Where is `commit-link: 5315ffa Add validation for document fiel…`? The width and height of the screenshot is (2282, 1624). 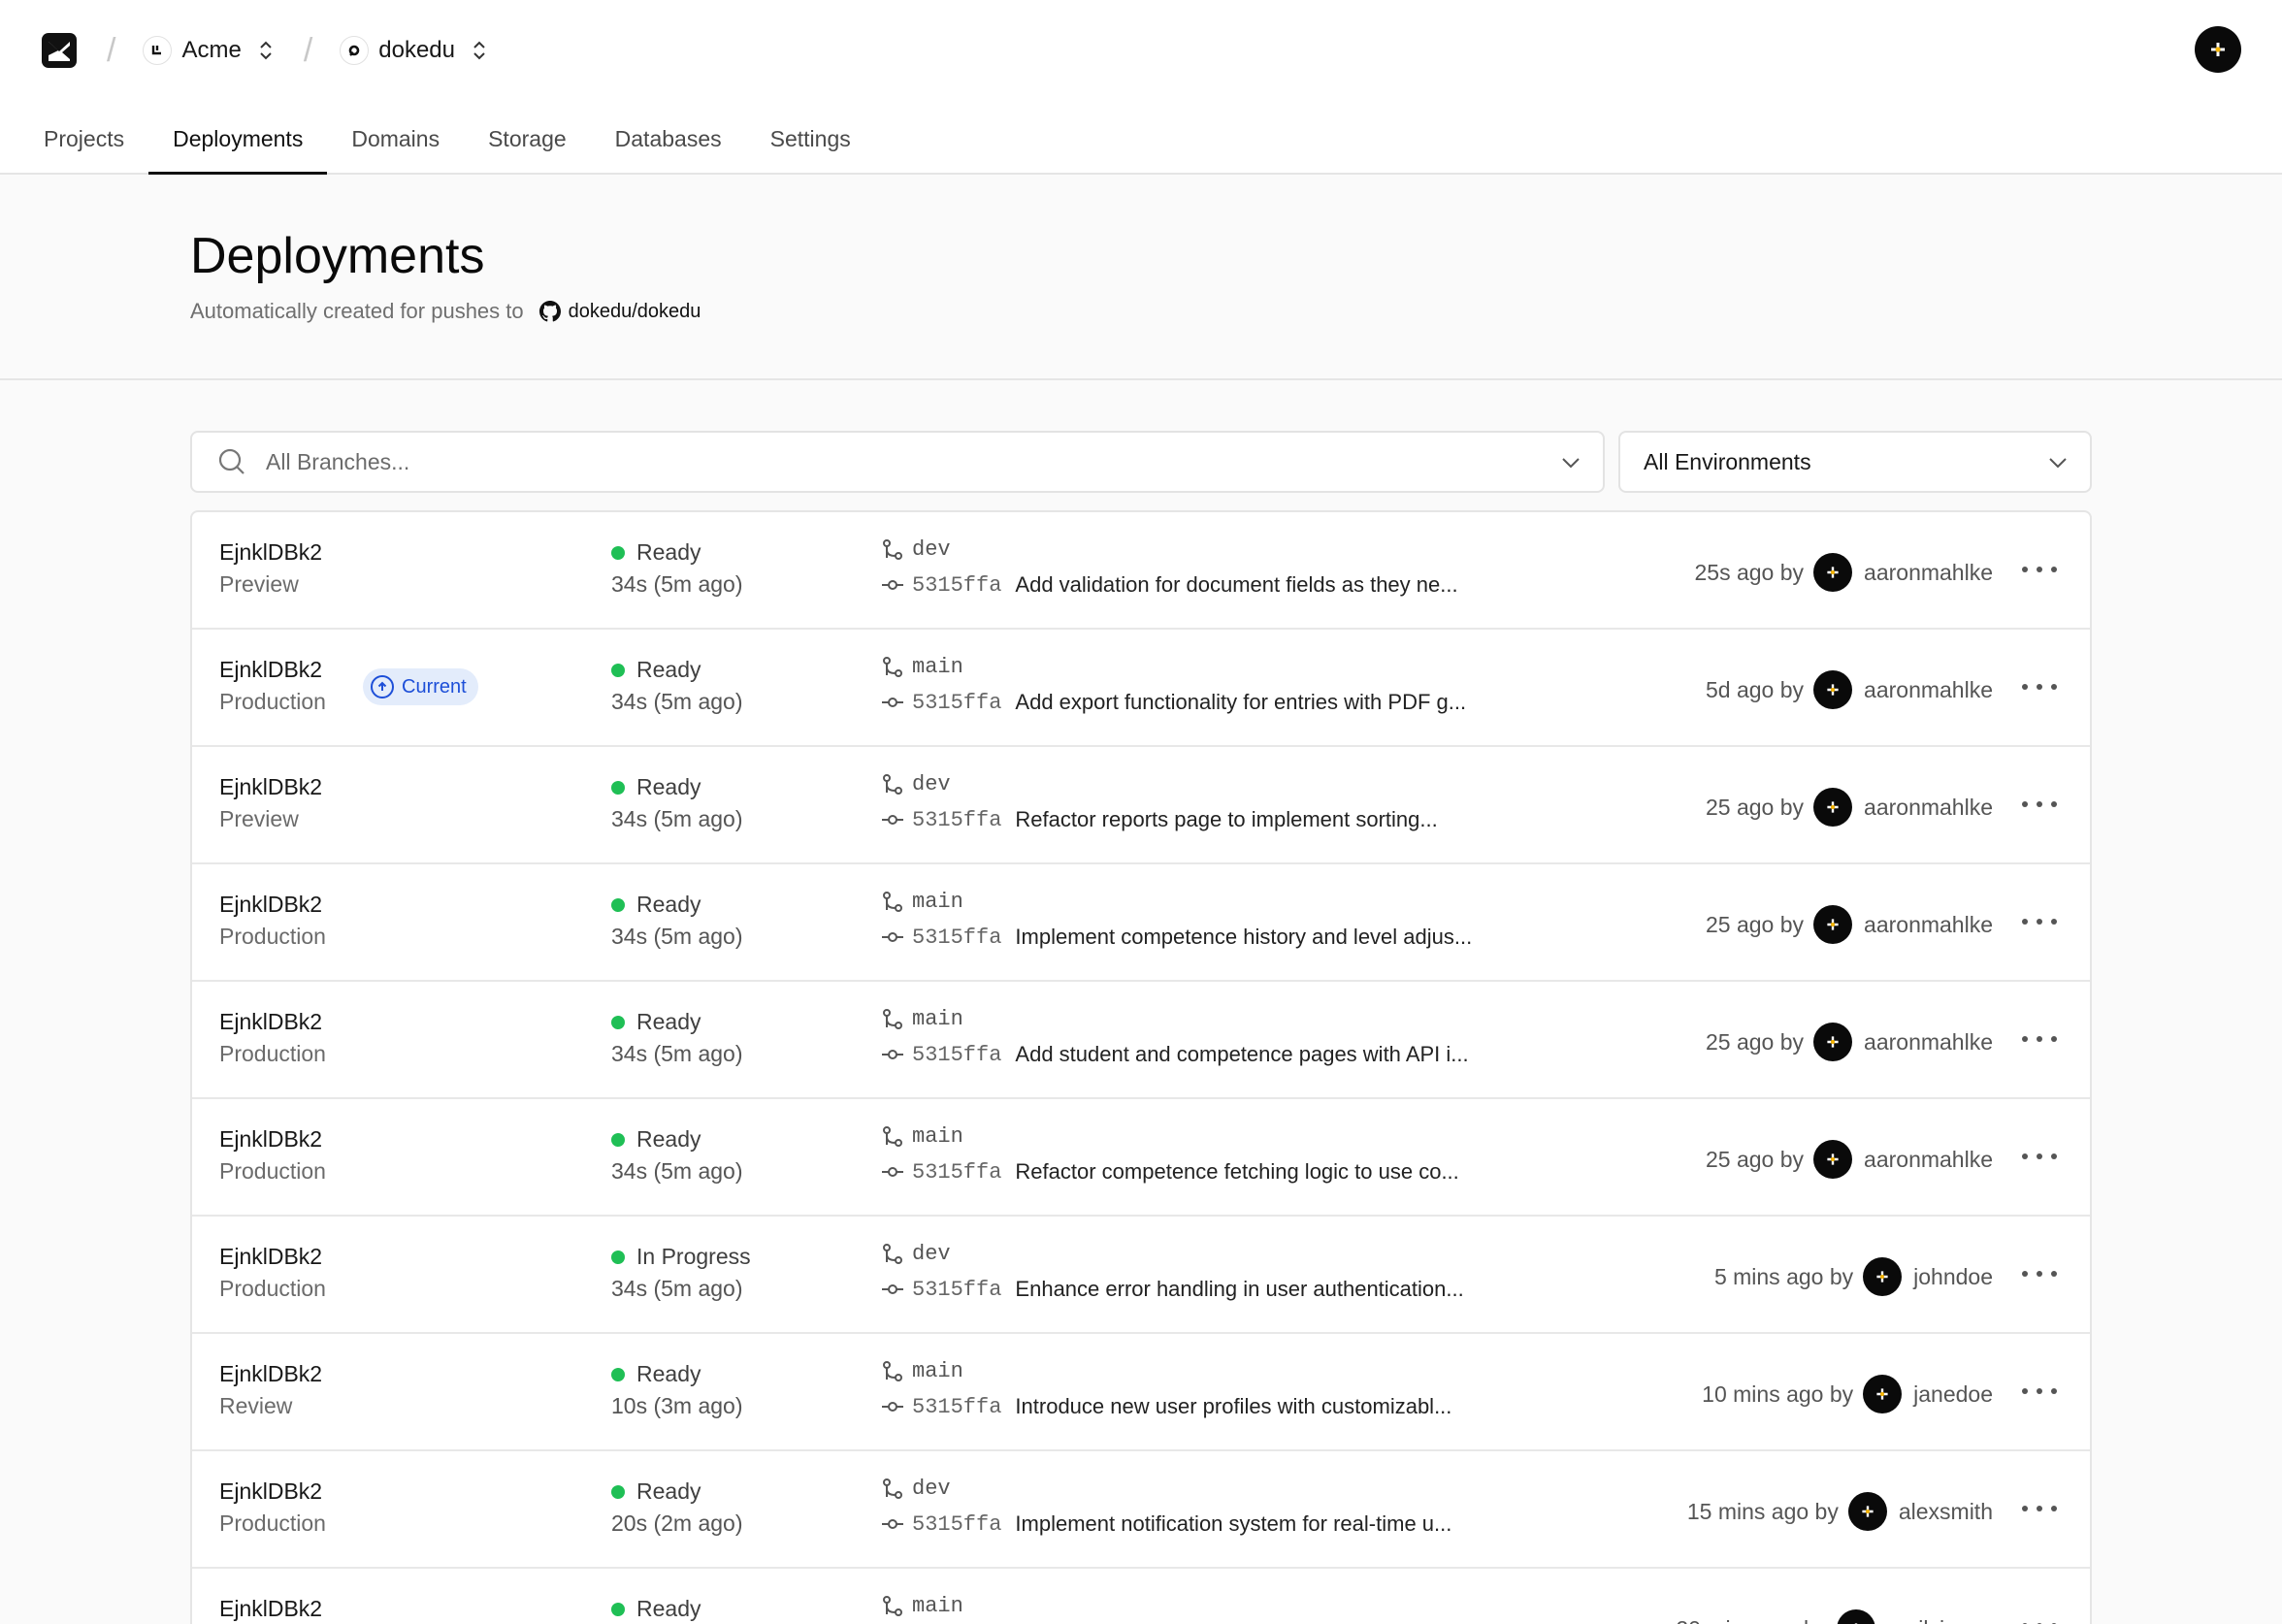 commit-link: 5315ffa Add validation for document fiel… is located at coordinates (1169, 585).